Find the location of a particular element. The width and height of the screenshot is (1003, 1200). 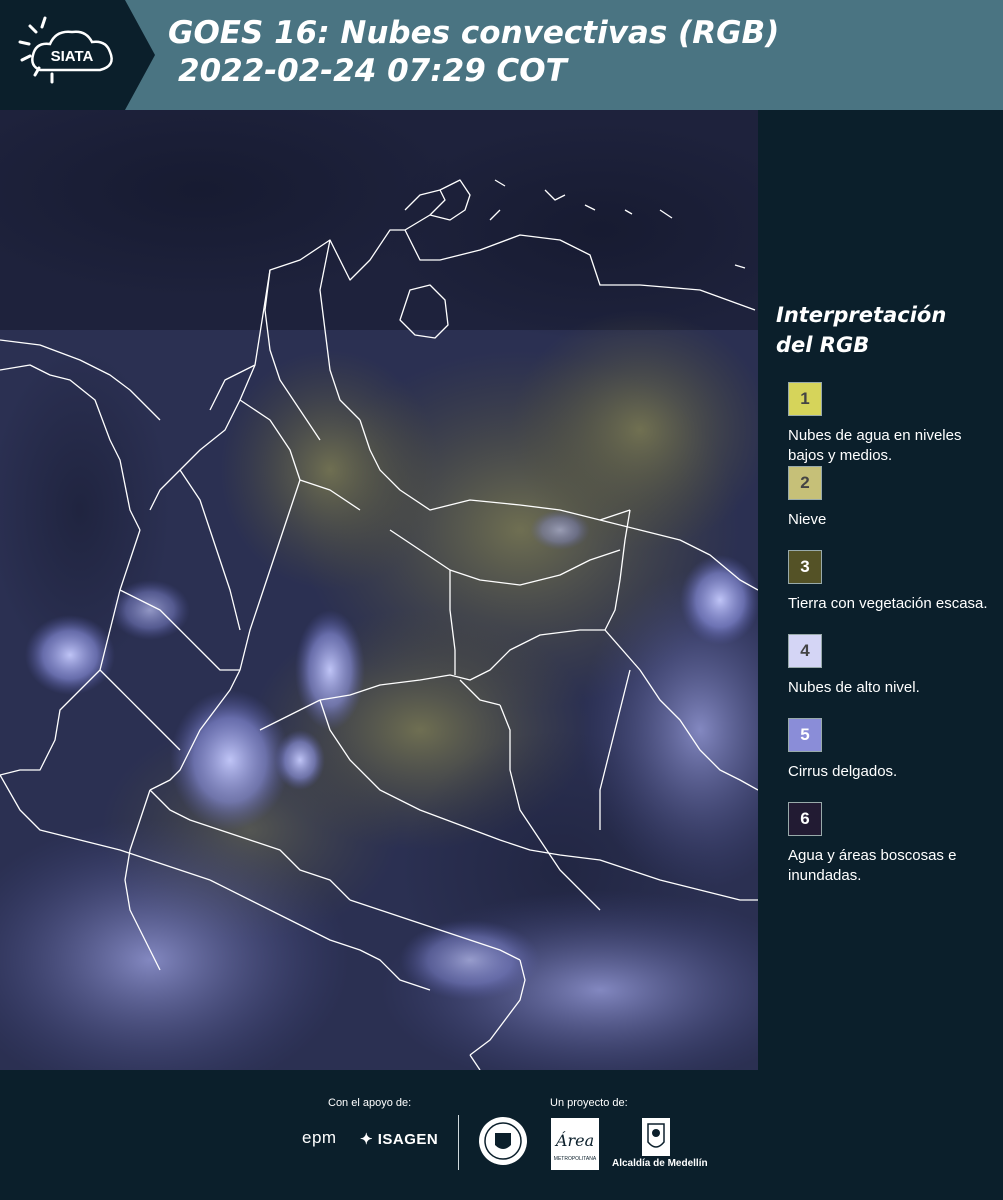

medellin-seal-icon is located at coordinates (503, 1141).